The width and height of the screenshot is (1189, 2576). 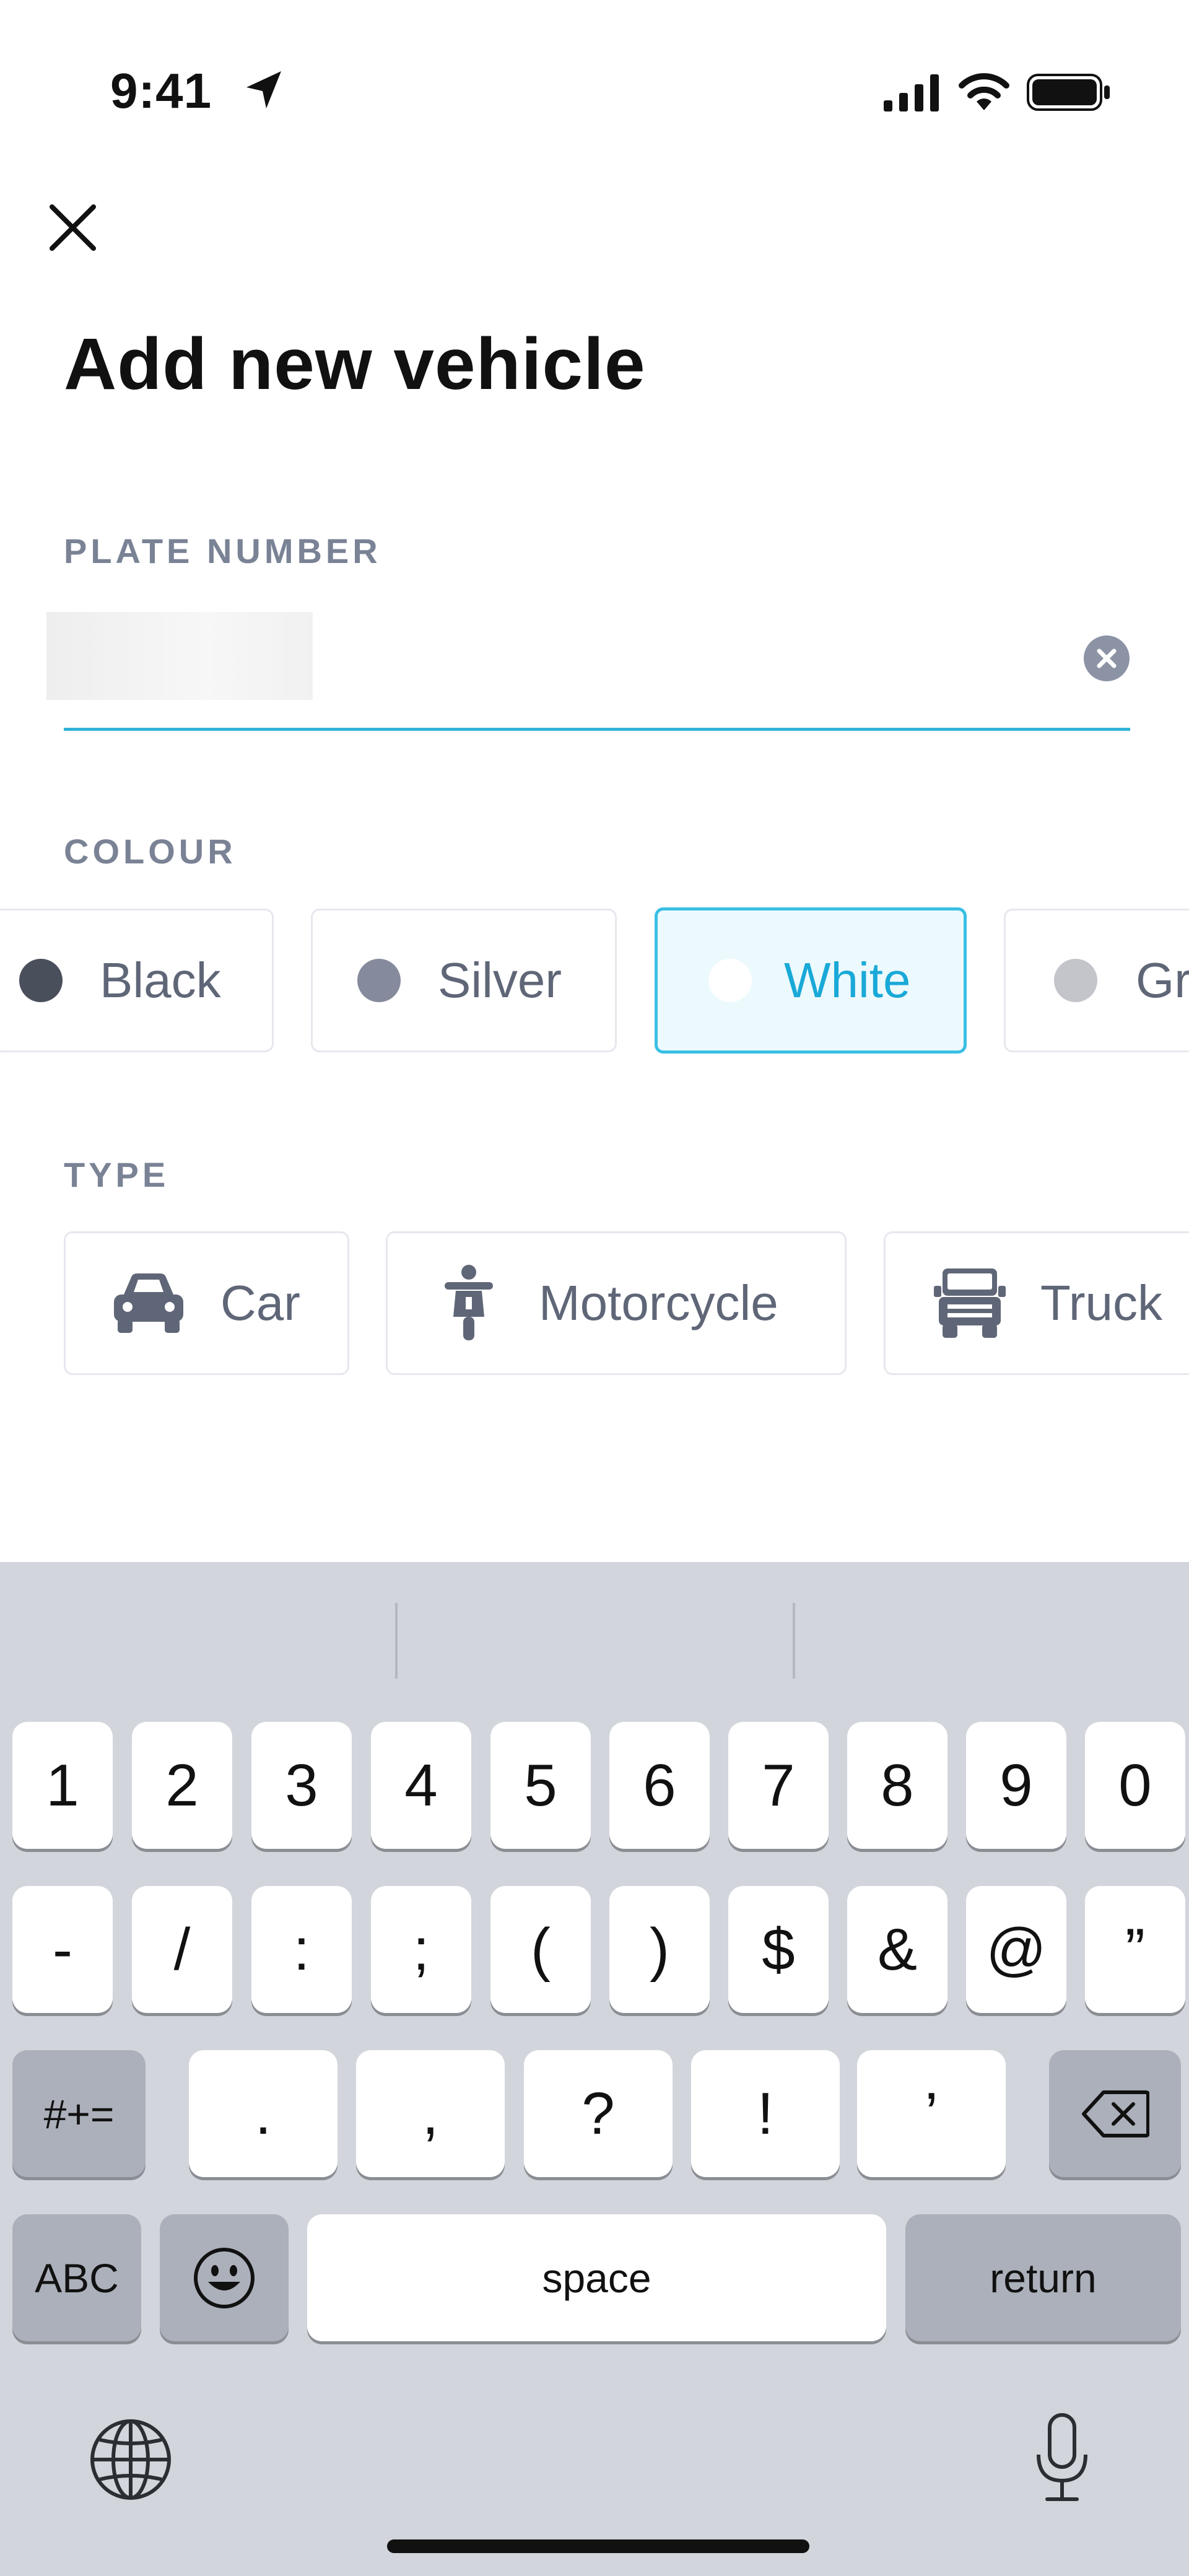 I want to click on backspace-key, so click(x=1115, y=2113).